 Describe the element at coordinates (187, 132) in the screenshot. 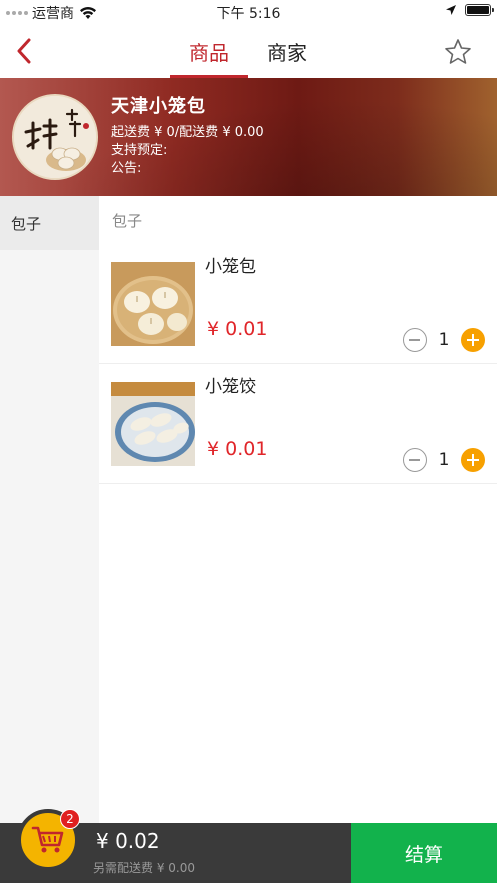

I see `shop-delivery-fees: 起送费 ¥ 0/配送费 ¥ 0.00` at that location.